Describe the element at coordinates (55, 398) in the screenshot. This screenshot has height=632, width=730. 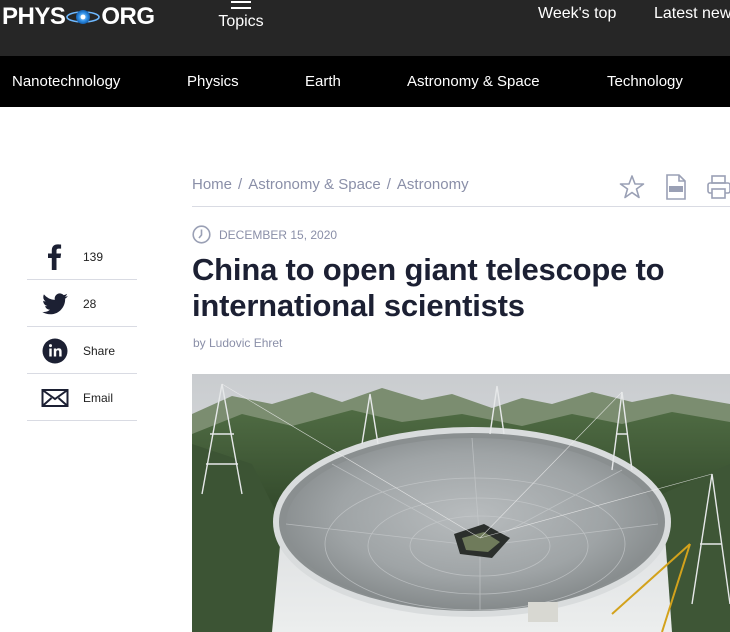
I see `email-icon` at that location.